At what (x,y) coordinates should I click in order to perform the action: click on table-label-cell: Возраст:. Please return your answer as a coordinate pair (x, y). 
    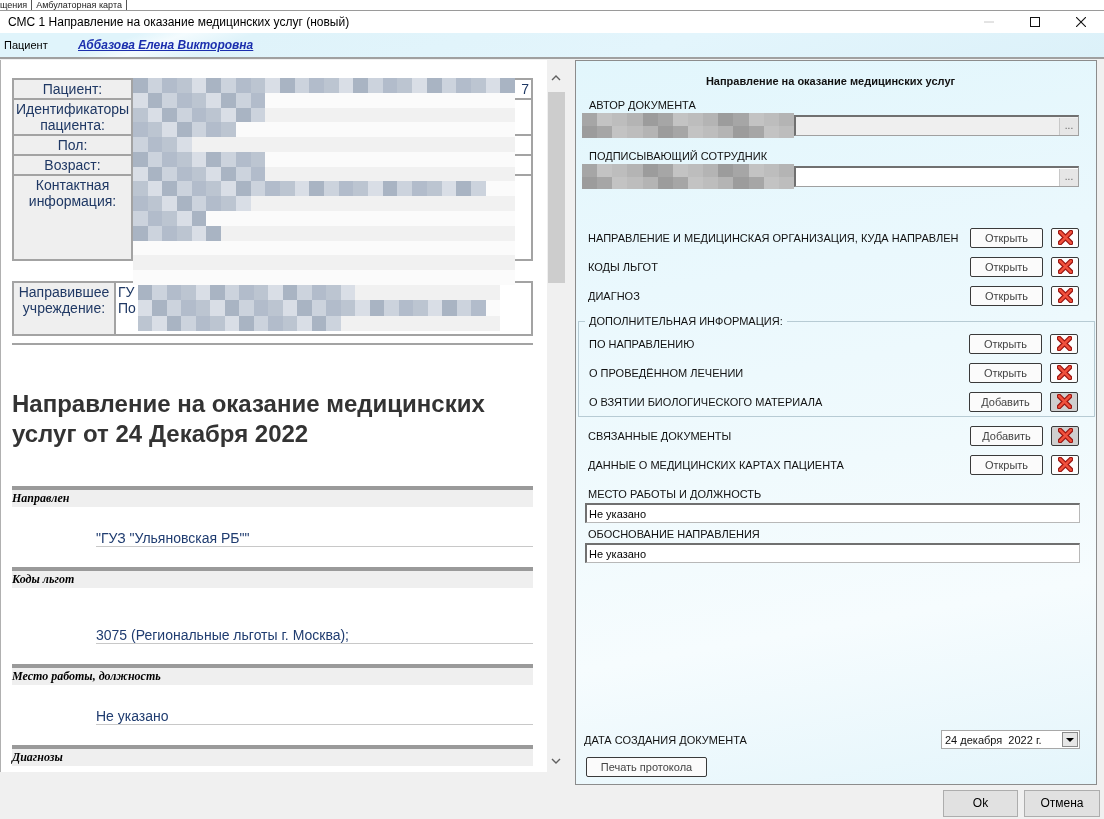
    Looking at the image, I should click on (72, 165).